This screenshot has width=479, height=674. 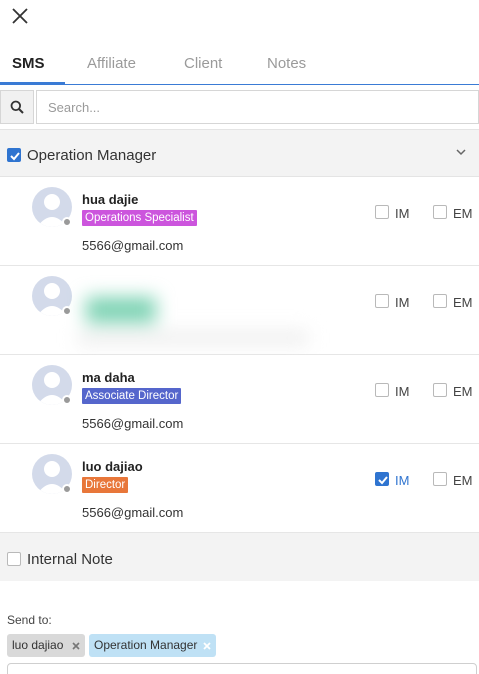 I want to click on recipient-chip: Operation Manager, so click(x=152, y=645).